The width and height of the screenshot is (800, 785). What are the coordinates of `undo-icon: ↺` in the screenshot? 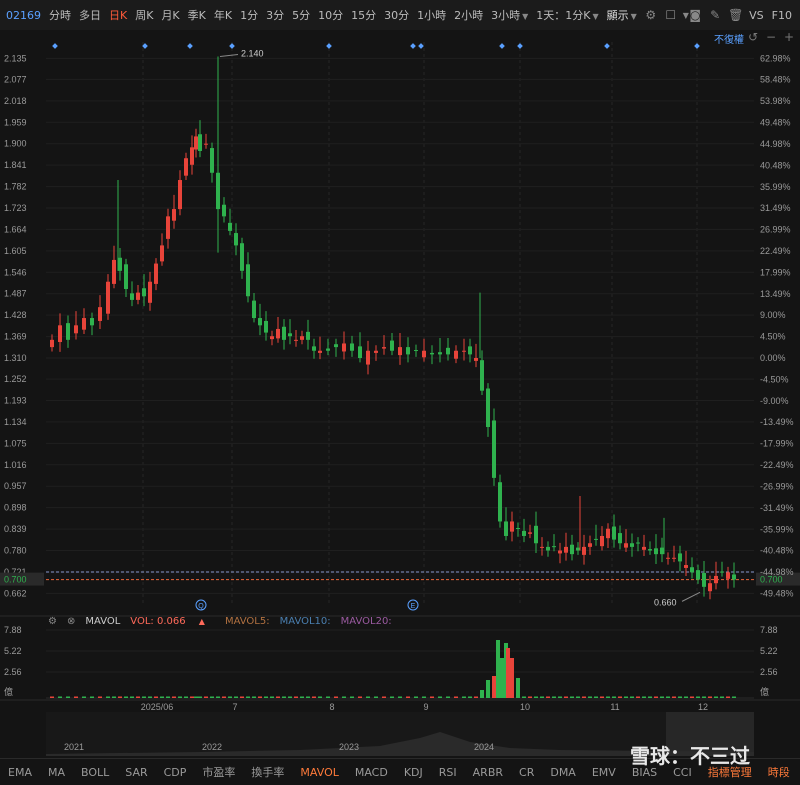 It's located at (753, 37).